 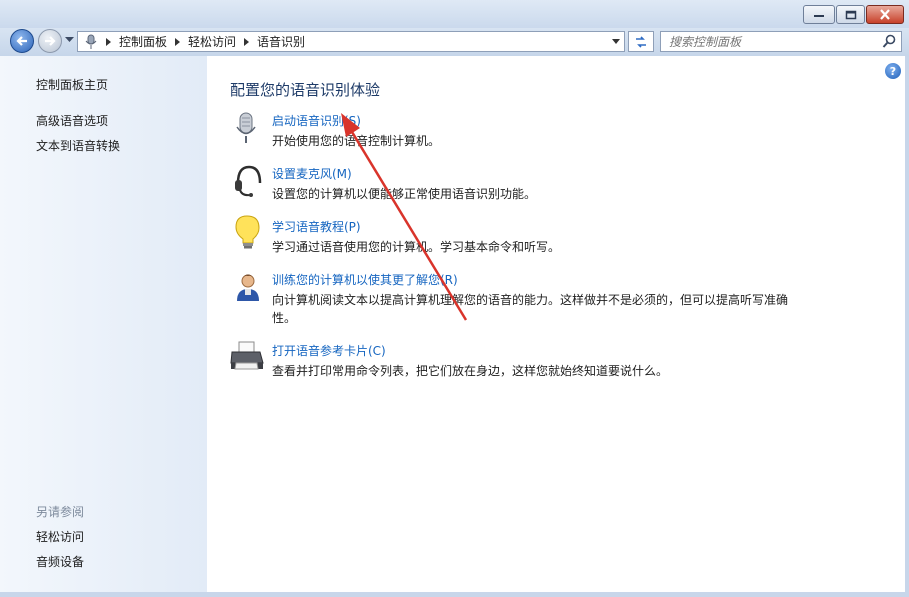 I want to click on minimize-icon, so click(x=819, y=15).